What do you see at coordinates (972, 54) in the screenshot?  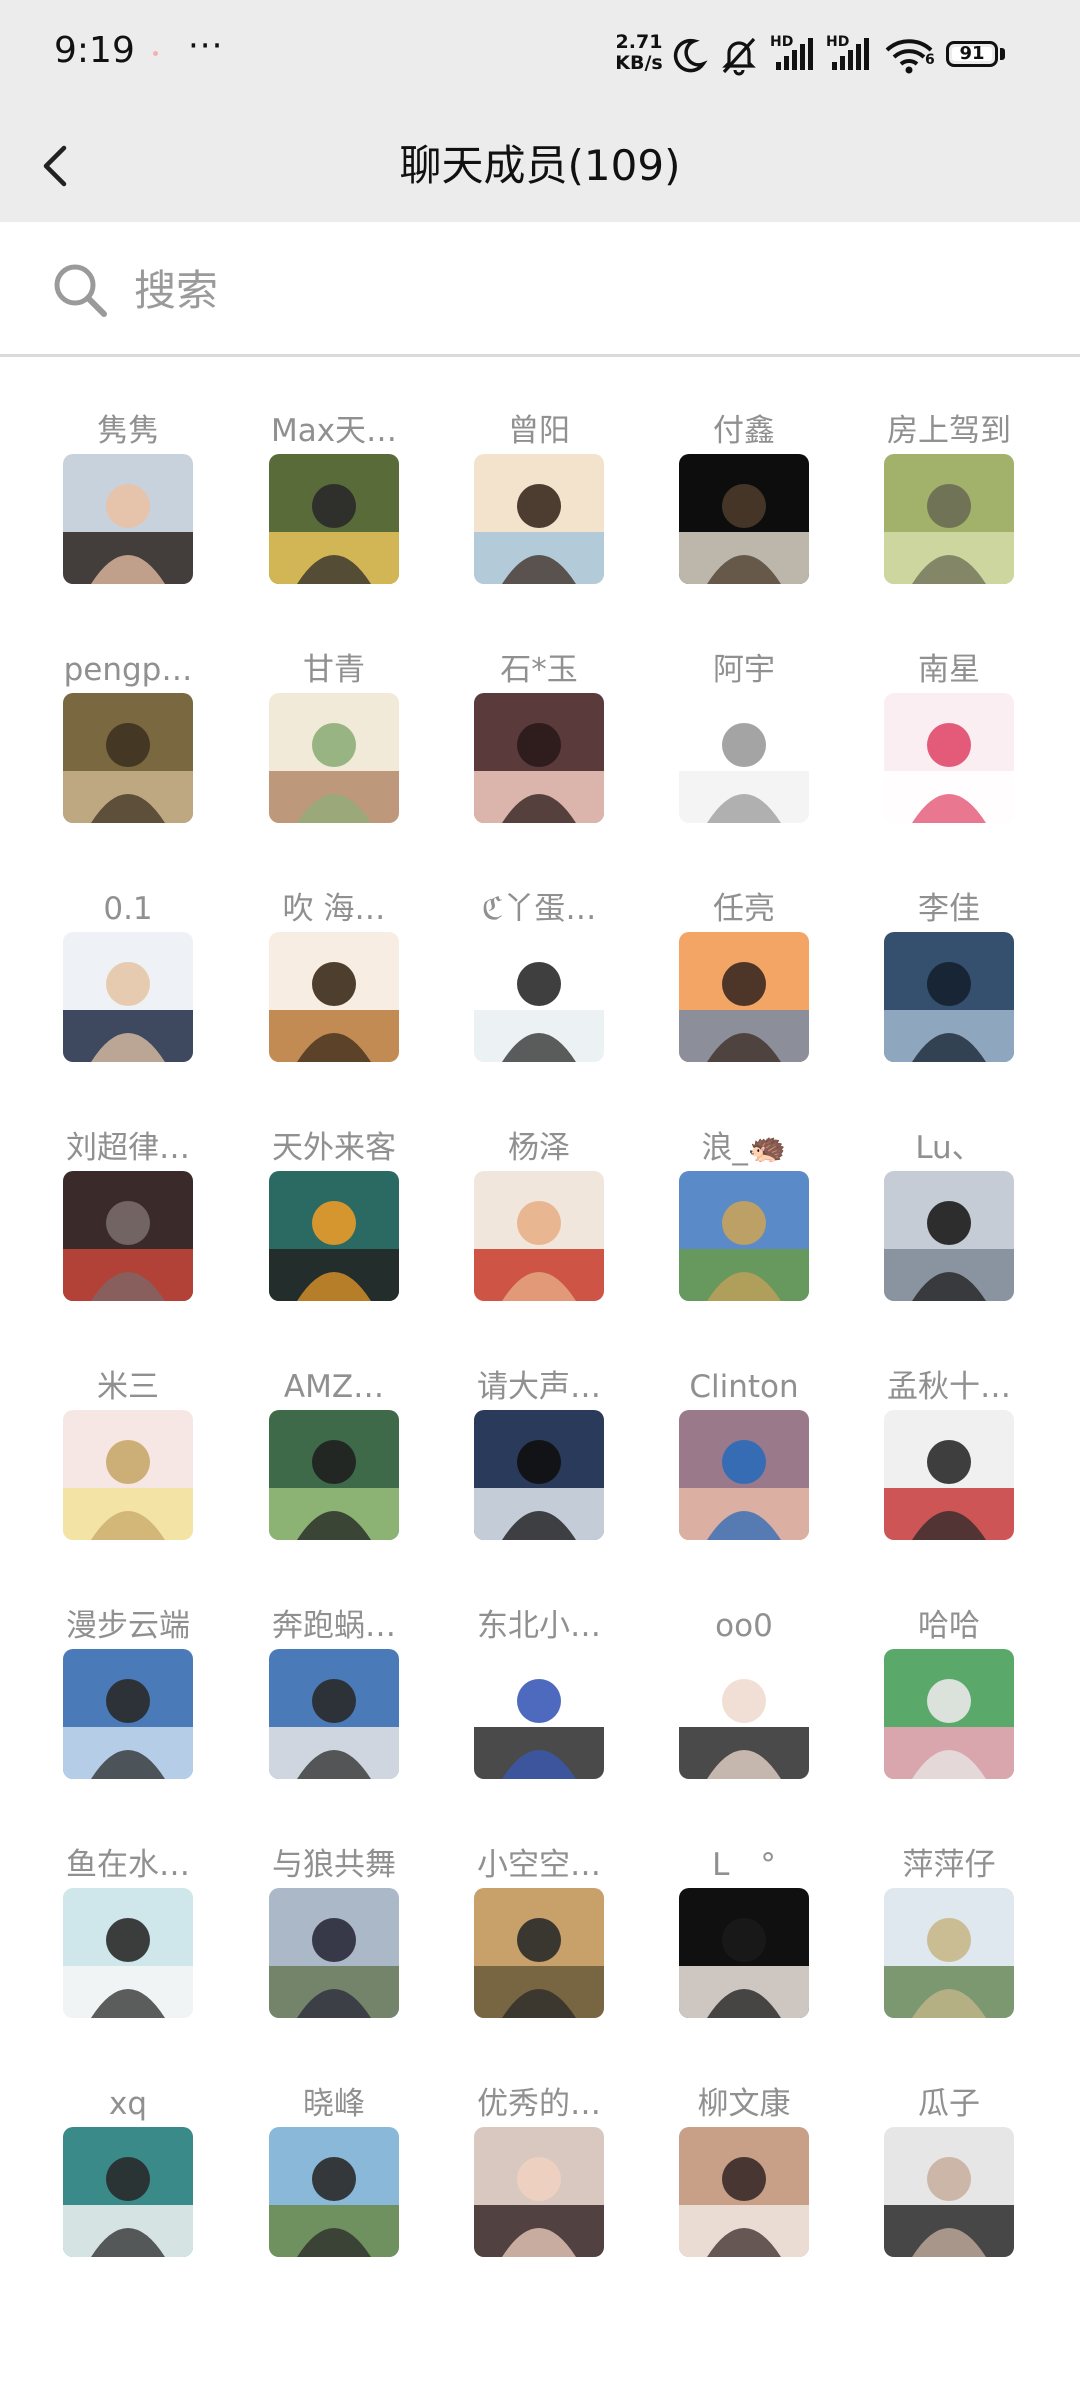 I see `battery-icon: 91` at bounding box center [972, 54].